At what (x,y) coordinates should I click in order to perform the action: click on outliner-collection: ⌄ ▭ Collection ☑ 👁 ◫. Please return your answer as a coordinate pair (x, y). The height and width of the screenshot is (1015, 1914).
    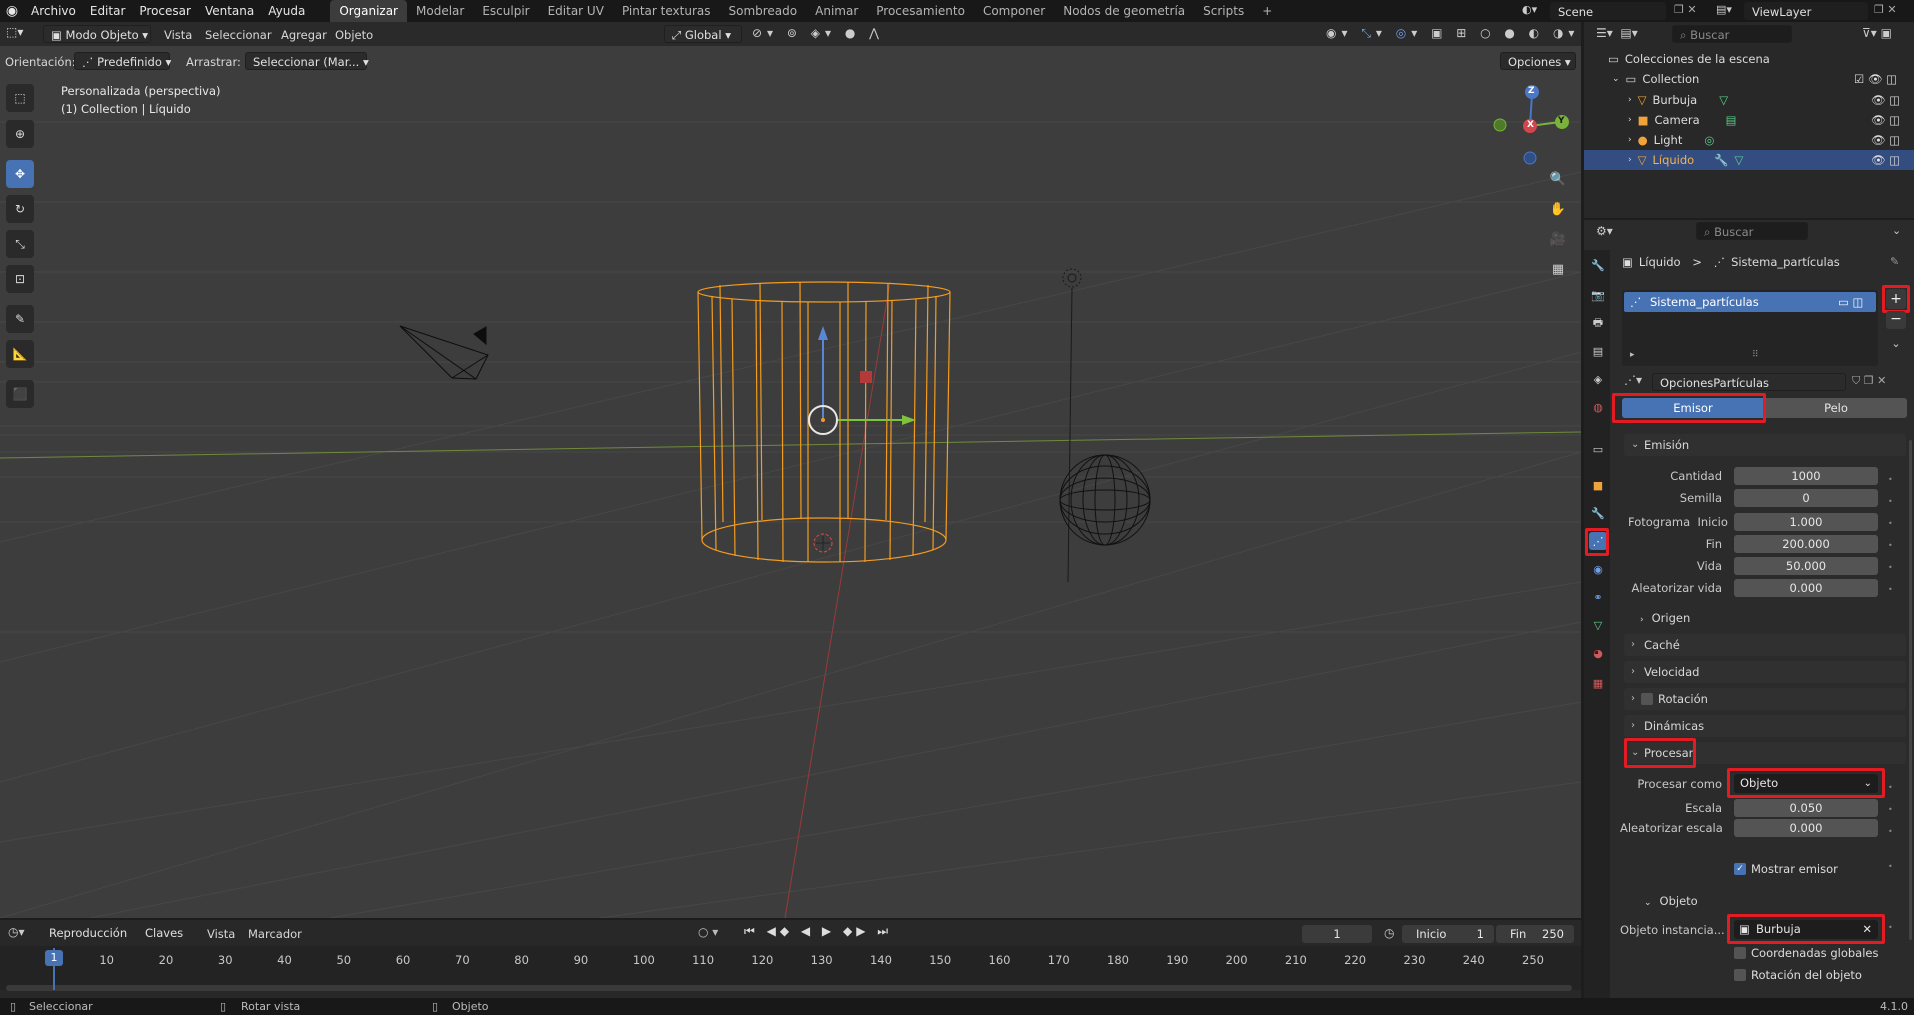
    Looking at the image, I should click on (1749, 79).